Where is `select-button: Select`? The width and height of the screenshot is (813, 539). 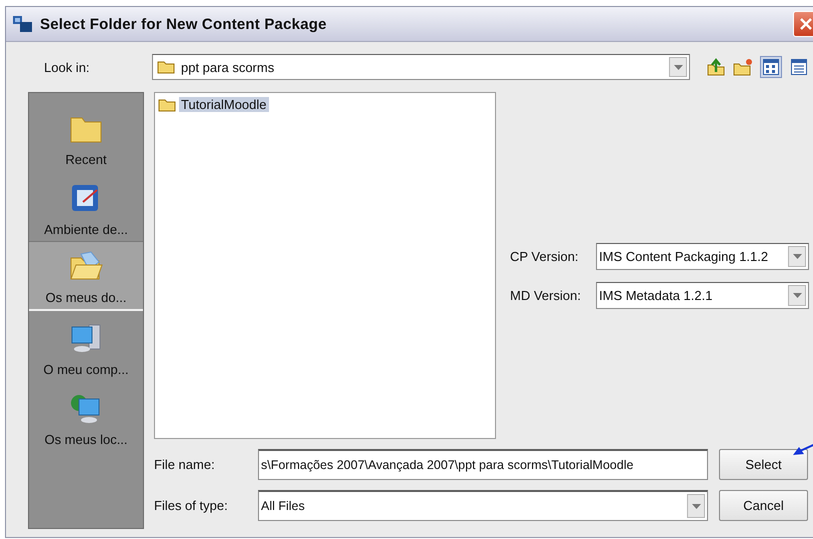
select-button: Select is located at coordinates (763, 464).